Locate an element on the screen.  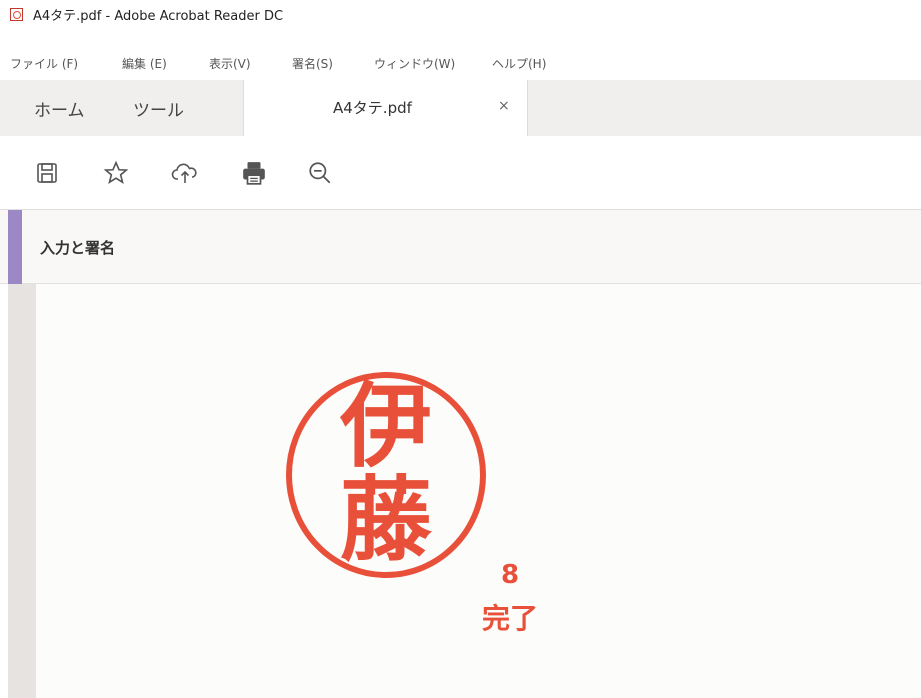
save-icon is located at coordinates (47, 173).